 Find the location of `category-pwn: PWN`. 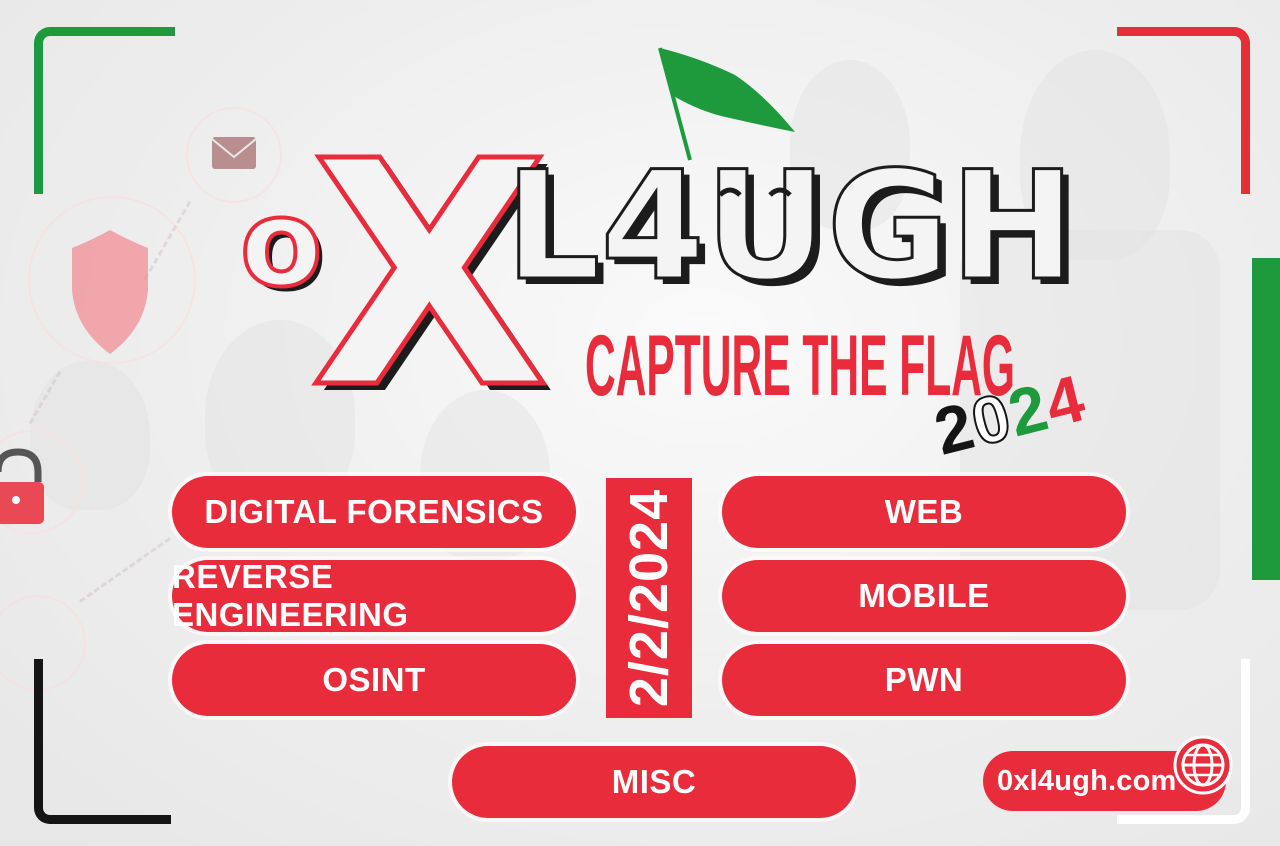

category-pwn: PWN is located at coordinates (924, 680).